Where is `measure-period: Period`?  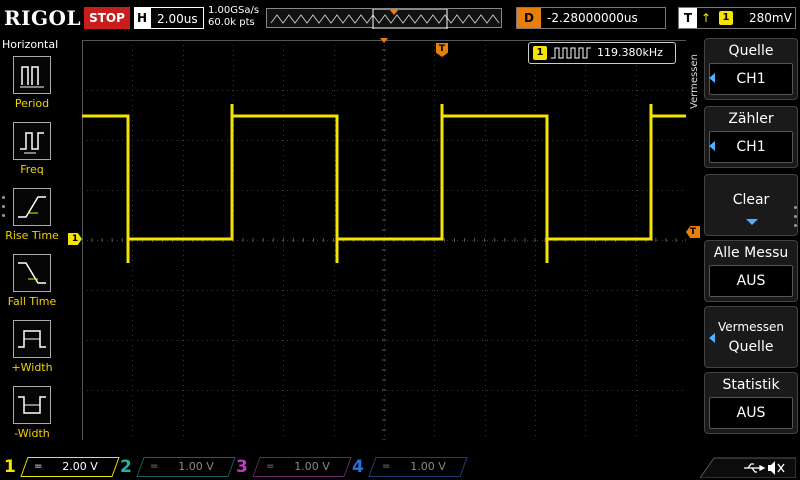 measure-period: Period is located at coordinates (32, 87).